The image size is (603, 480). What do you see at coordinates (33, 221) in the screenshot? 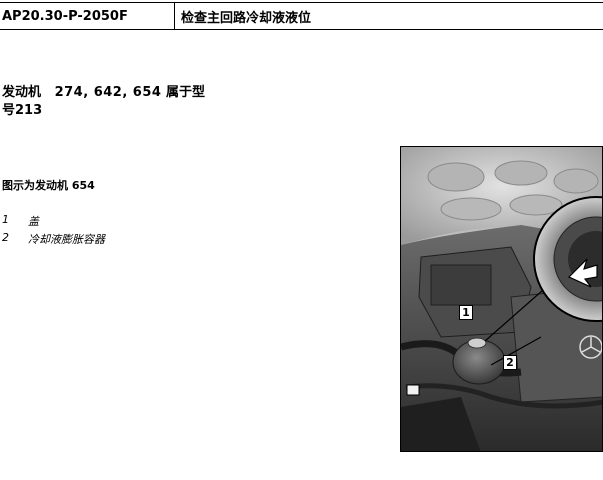
I see `legend-text: 盖` at bounding box center [33, 221].